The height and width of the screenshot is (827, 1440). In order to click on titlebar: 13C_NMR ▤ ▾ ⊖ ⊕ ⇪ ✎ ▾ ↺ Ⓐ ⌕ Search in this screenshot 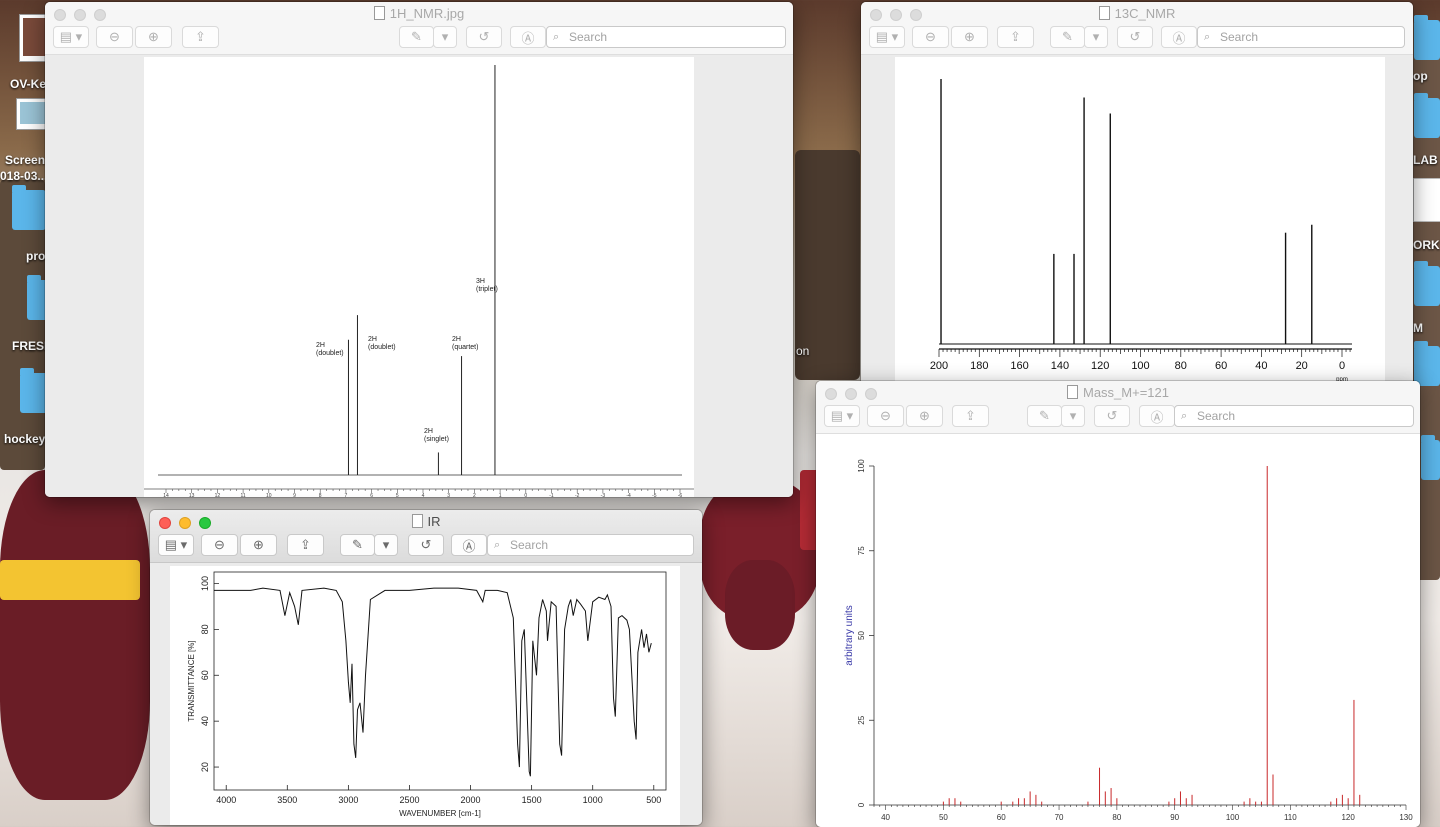, I will do `click(1137, 28)`.